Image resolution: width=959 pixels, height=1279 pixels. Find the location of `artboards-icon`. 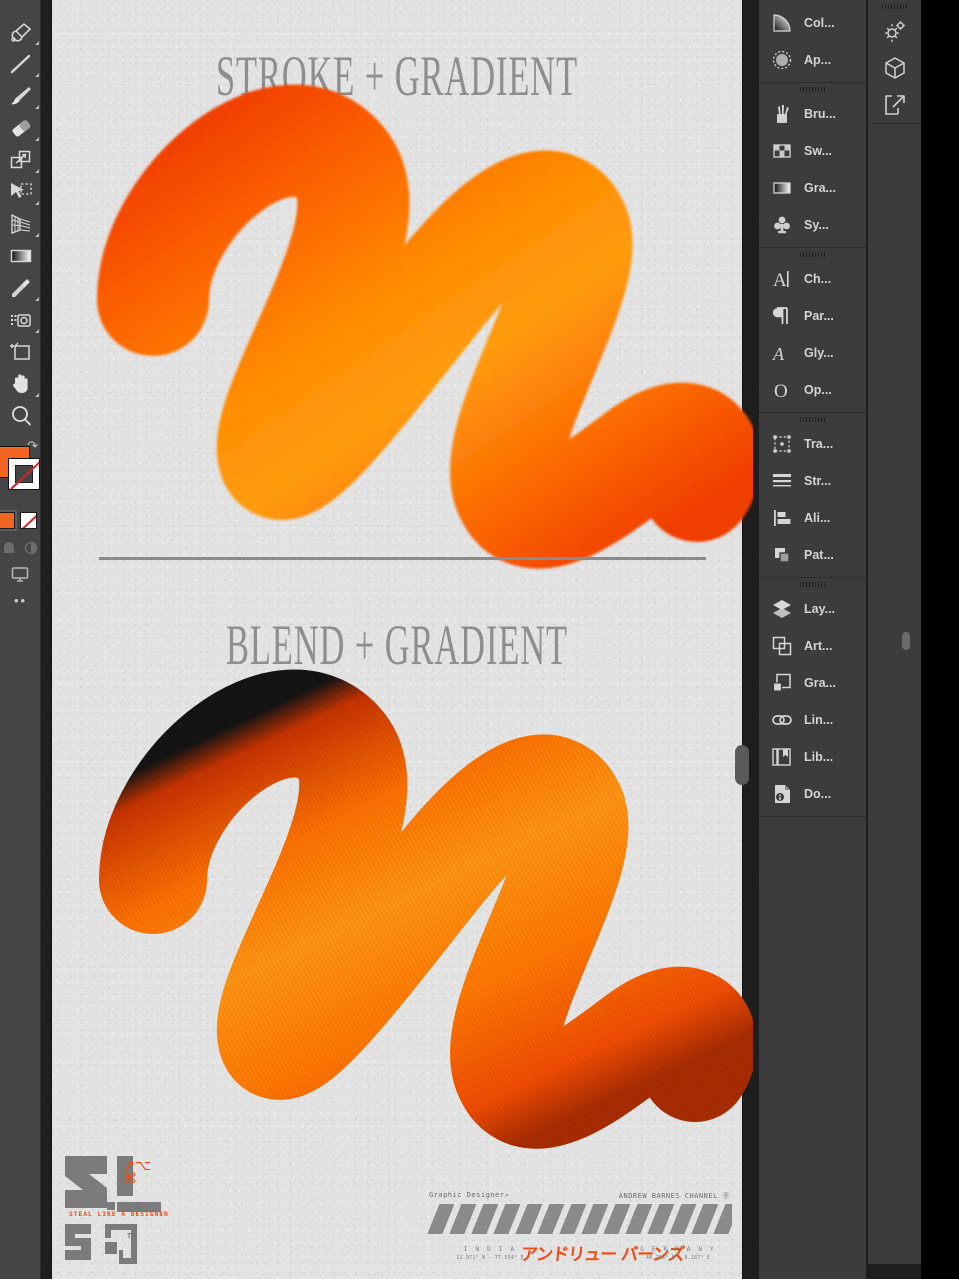

artboards-icon is located at coordinates (782, 646).